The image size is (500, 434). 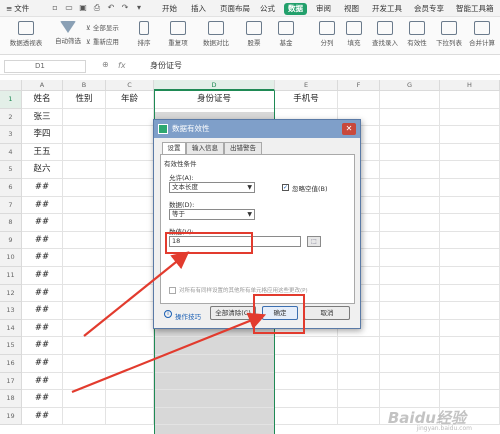 What do you see at coordinates (17, 8) in the screenshot?
I see `file-menu: ≡ 文件` at bounding box center [17, 8].